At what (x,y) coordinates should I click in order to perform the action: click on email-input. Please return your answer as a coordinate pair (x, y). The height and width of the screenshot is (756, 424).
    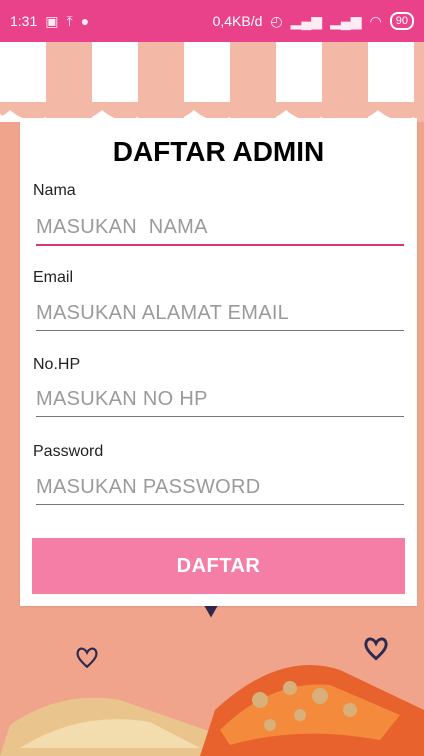
    Looking at the image, I should click on (220, 313).